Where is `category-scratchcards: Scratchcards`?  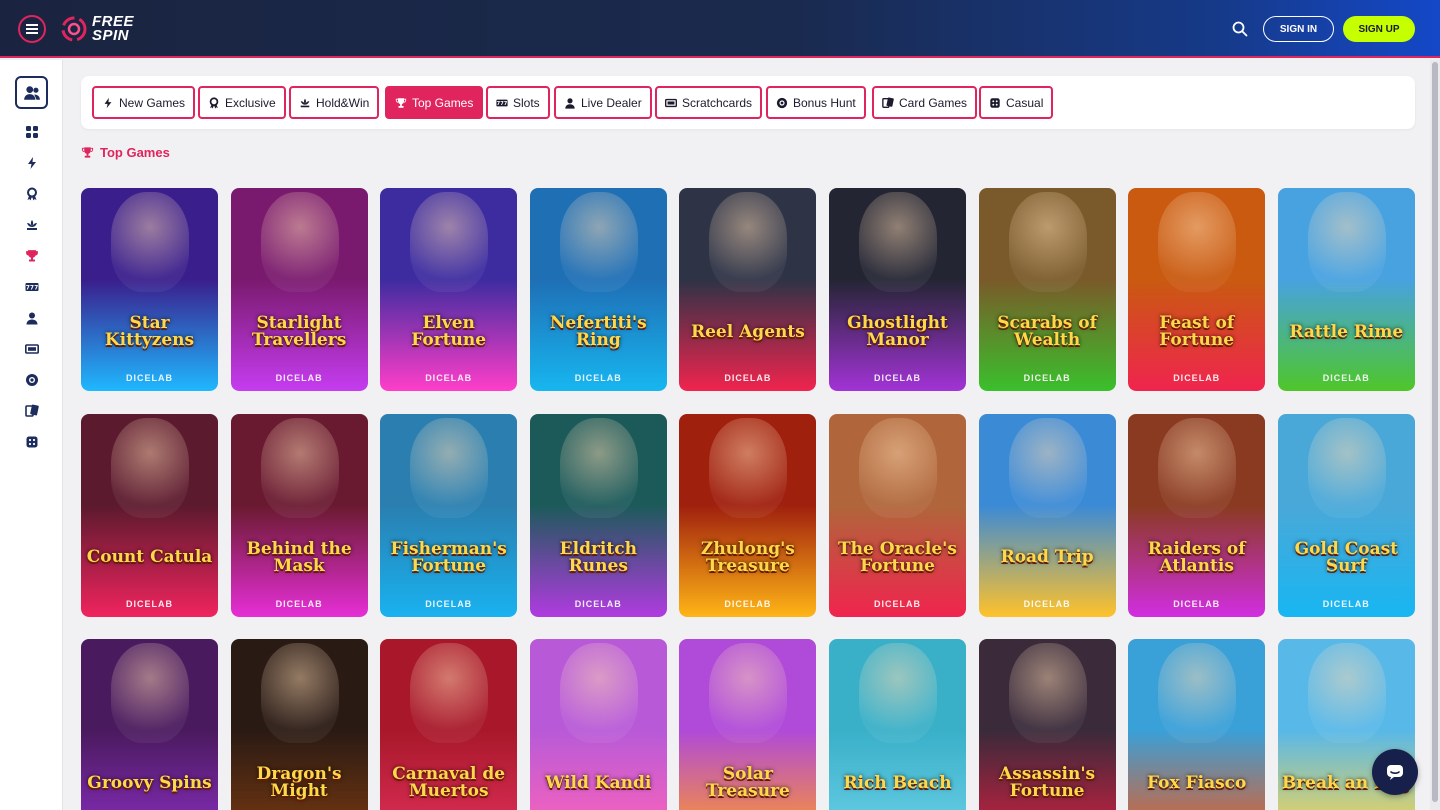 category-scratchcards: Scratchcards is located at coordinates (709, 102).